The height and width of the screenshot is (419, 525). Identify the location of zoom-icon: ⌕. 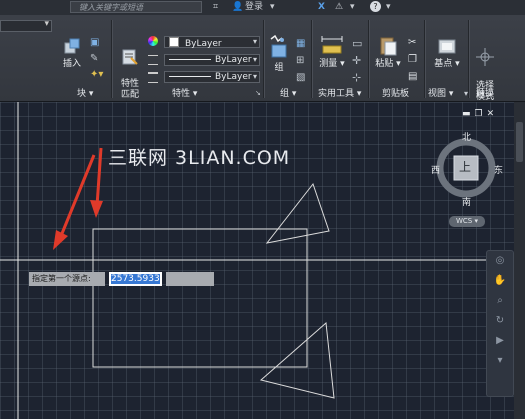
(500, 301).